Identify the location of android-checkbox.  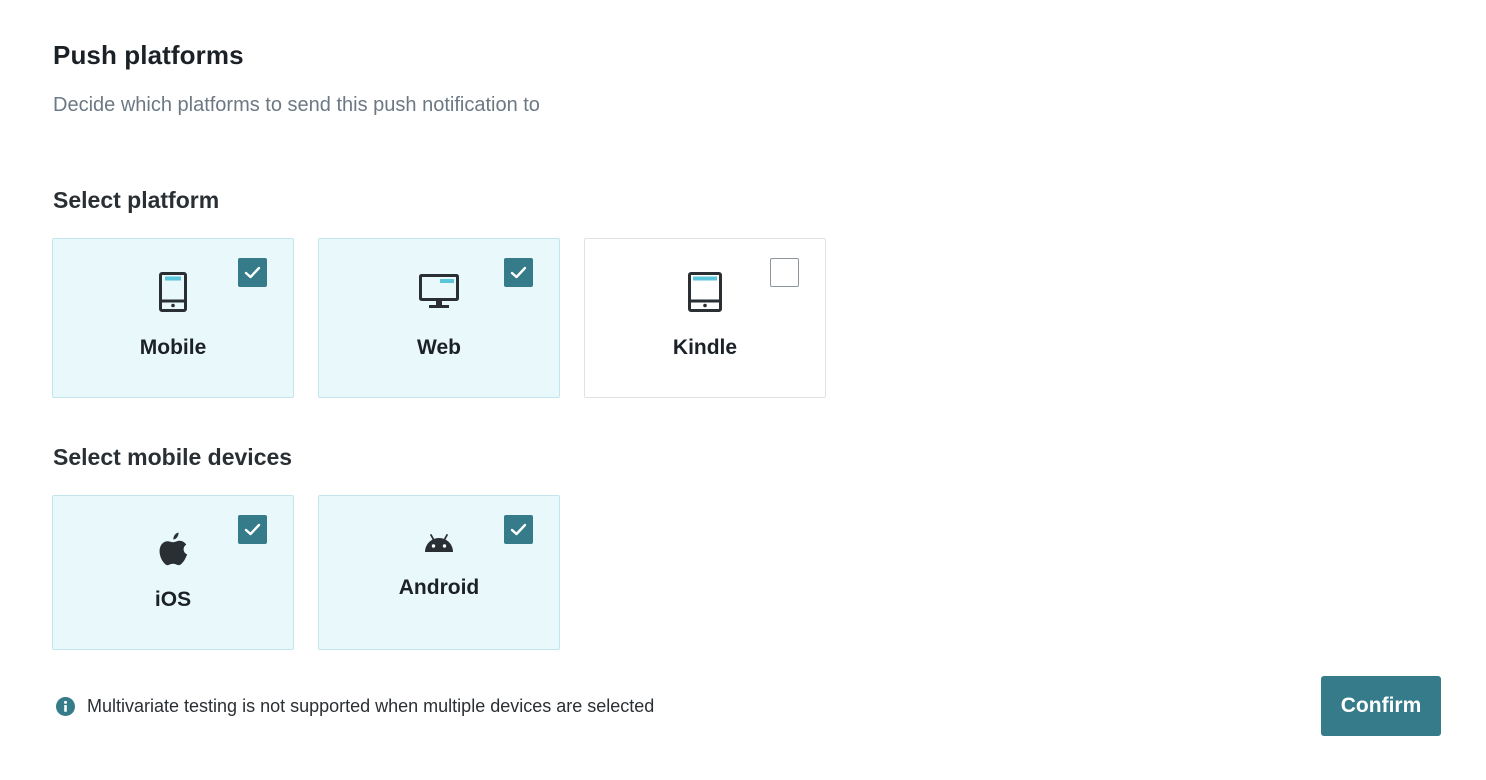
(518, 529).